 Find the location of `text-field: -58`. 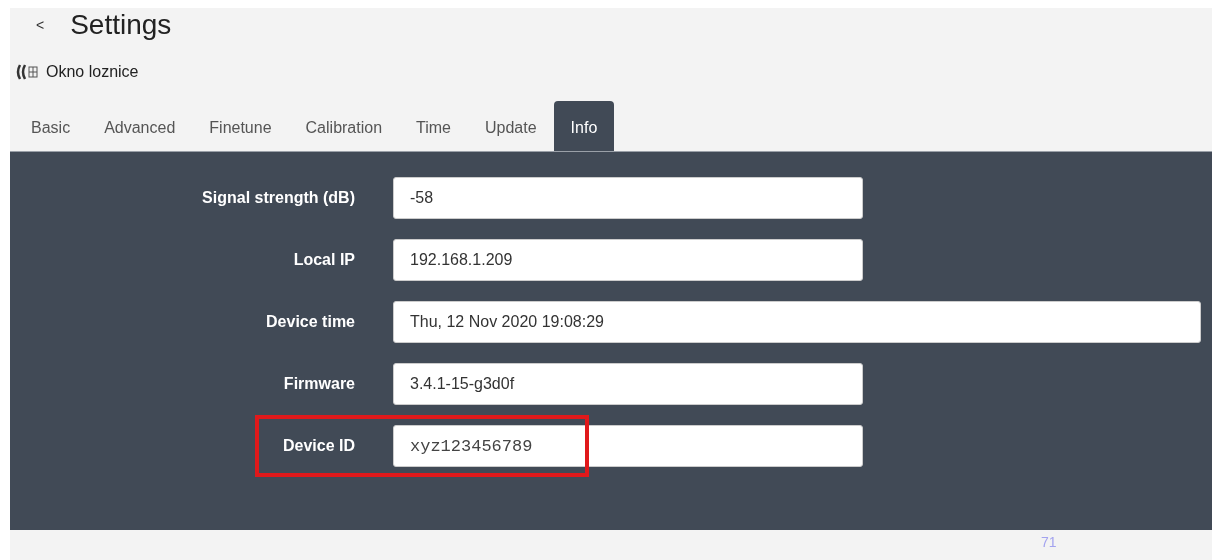

text-field: -58 is located at coordinates (628, 198).